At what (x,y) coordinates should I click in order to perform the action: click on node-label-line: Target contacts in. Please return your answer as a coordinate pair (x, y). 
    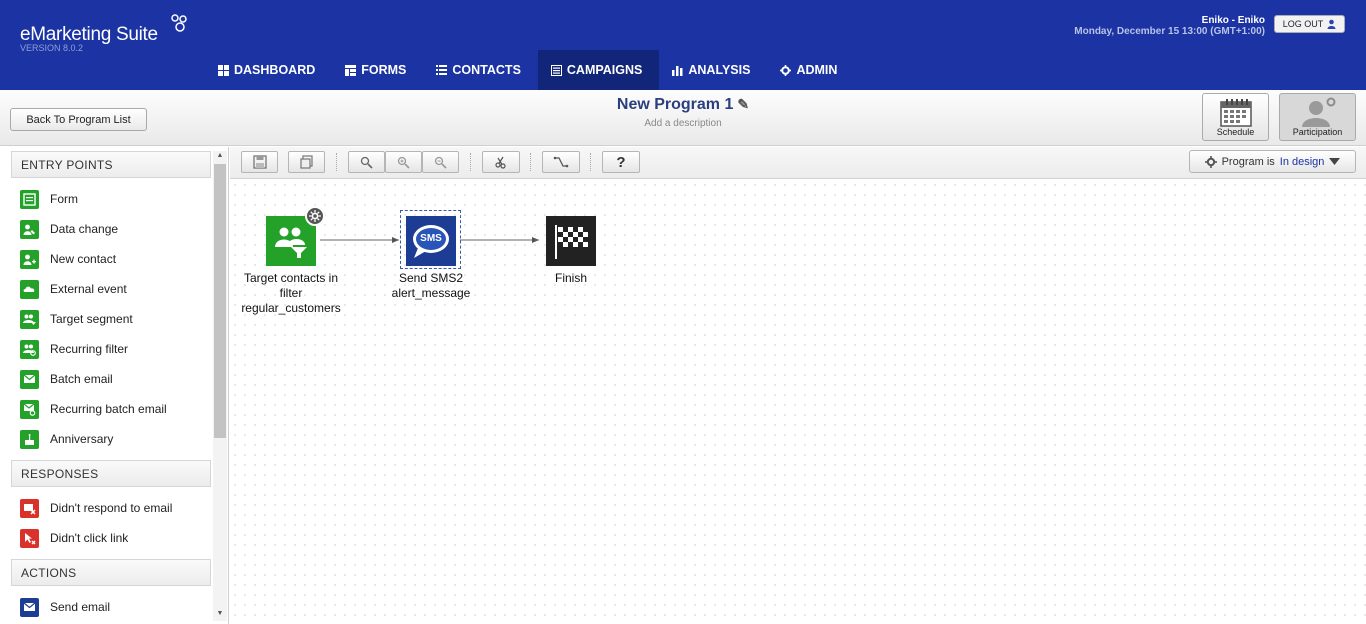
    Looking at the image, I should click on (291, 278).